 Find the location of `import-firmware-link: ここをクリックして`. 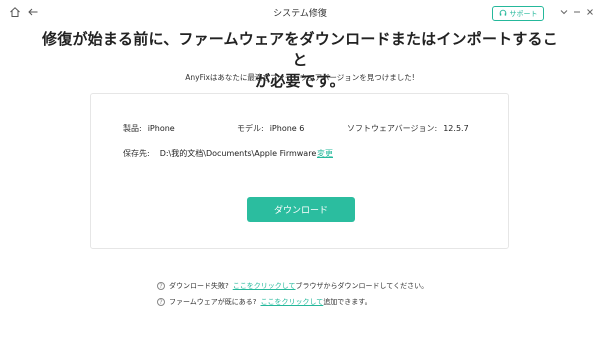

import-firmware-link: ここをクリックして is located at coordinates (292, 302).